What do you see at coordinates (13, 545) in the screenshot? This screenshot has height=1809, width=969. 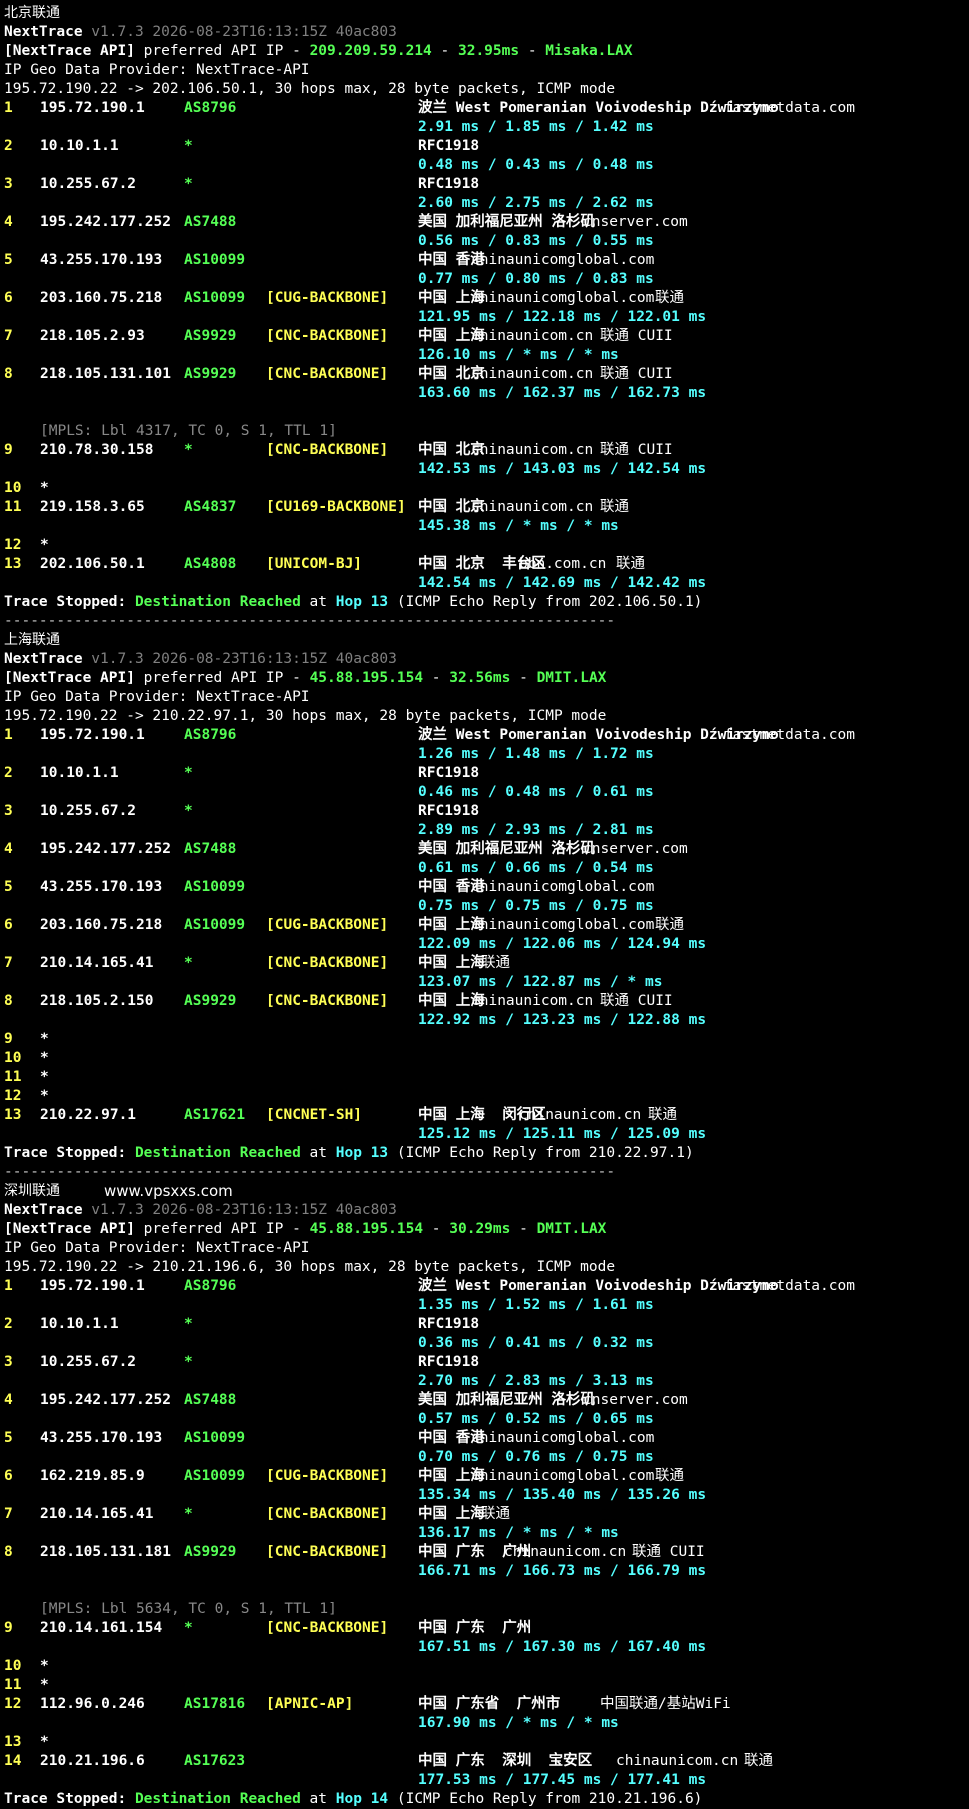 I see `hop-ttl: 12` at bounding box center [13, 545].